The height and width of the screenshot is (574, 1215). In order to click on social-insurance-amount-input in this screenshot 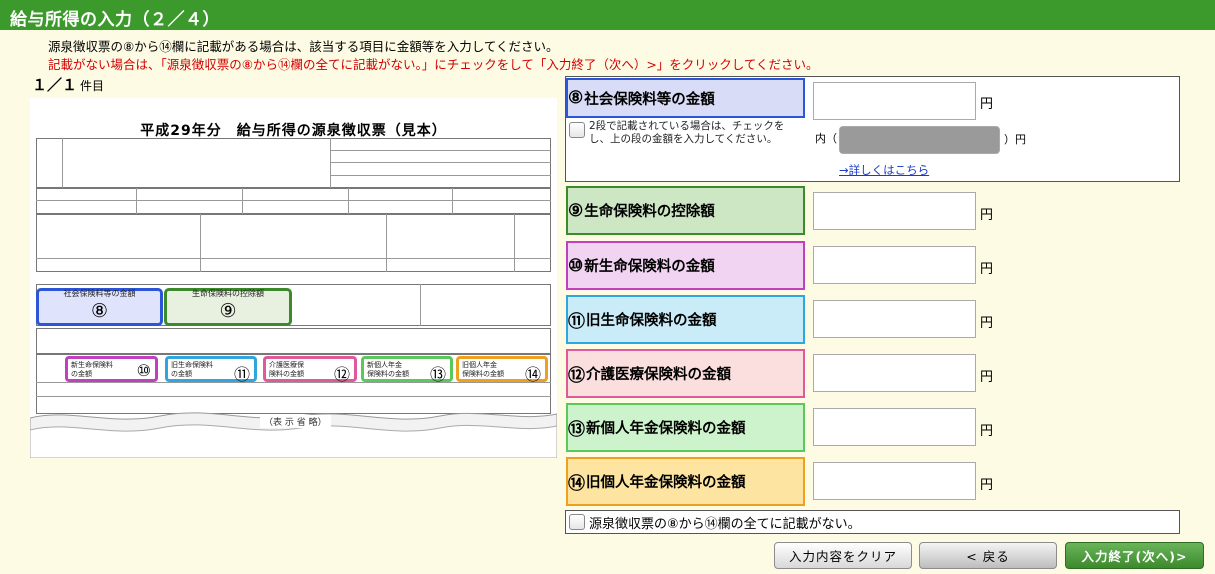, I will do `click(894, 101)`.